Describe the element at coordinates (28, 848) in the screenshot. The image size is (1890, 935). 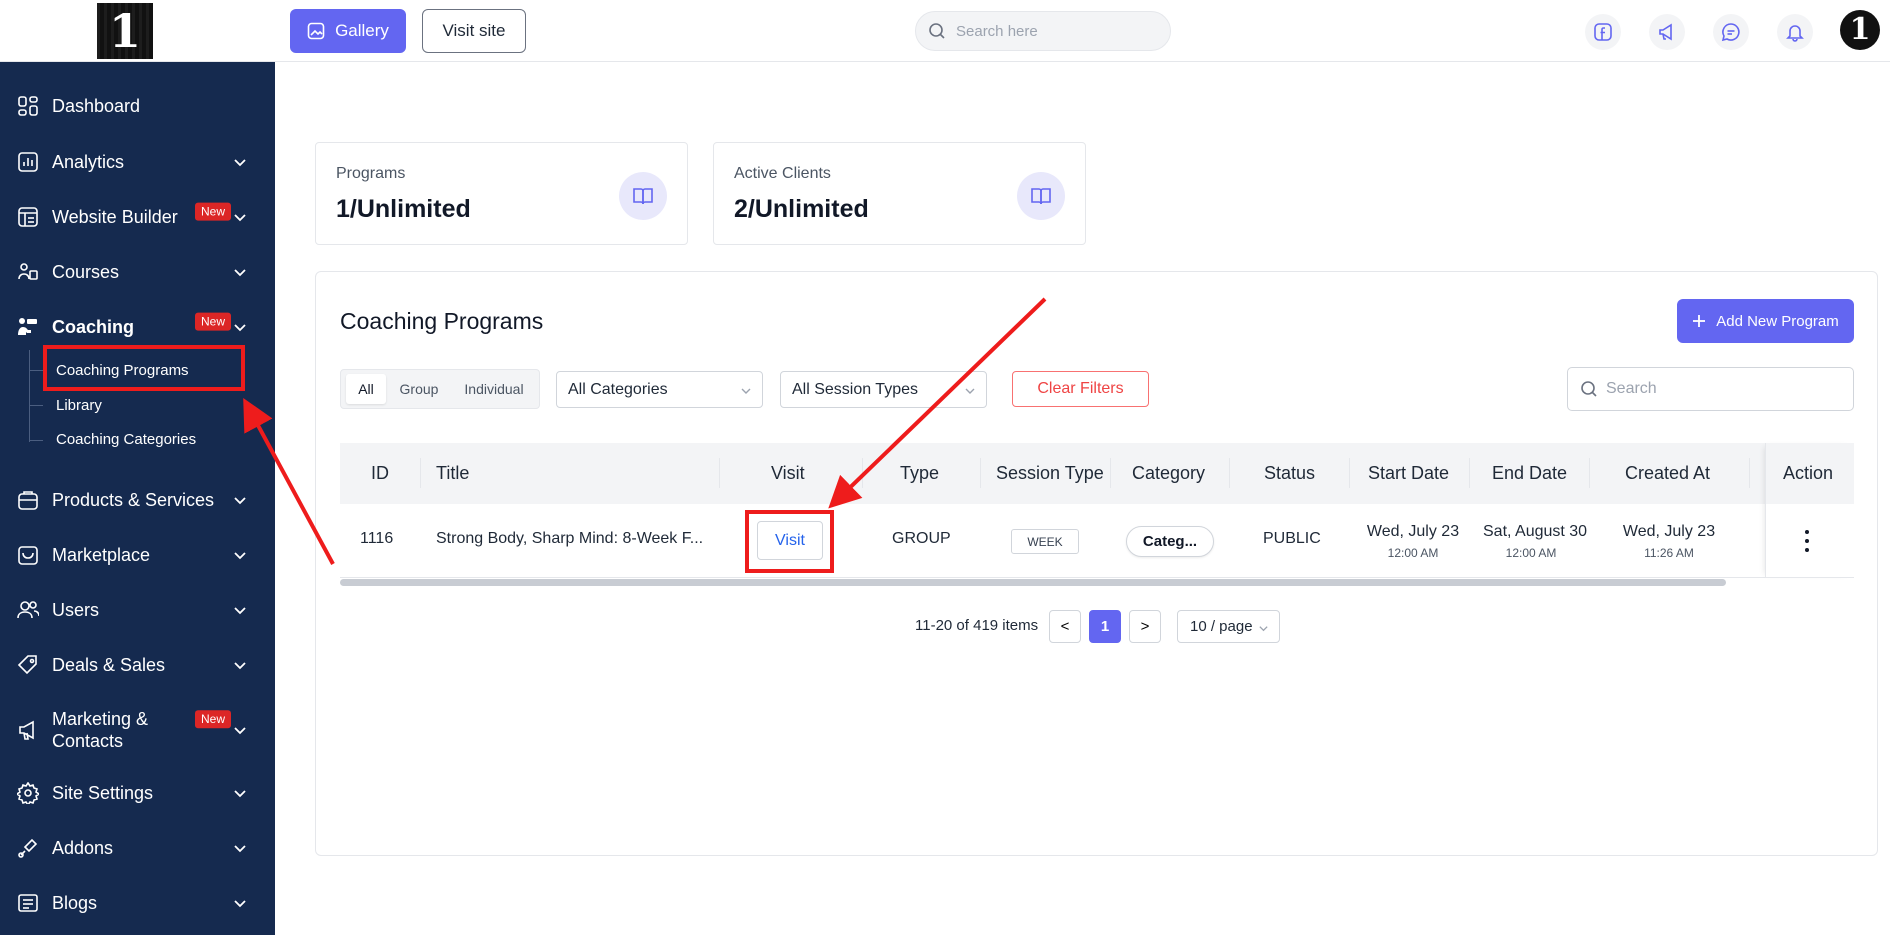
I see `addons-icon` at that location.